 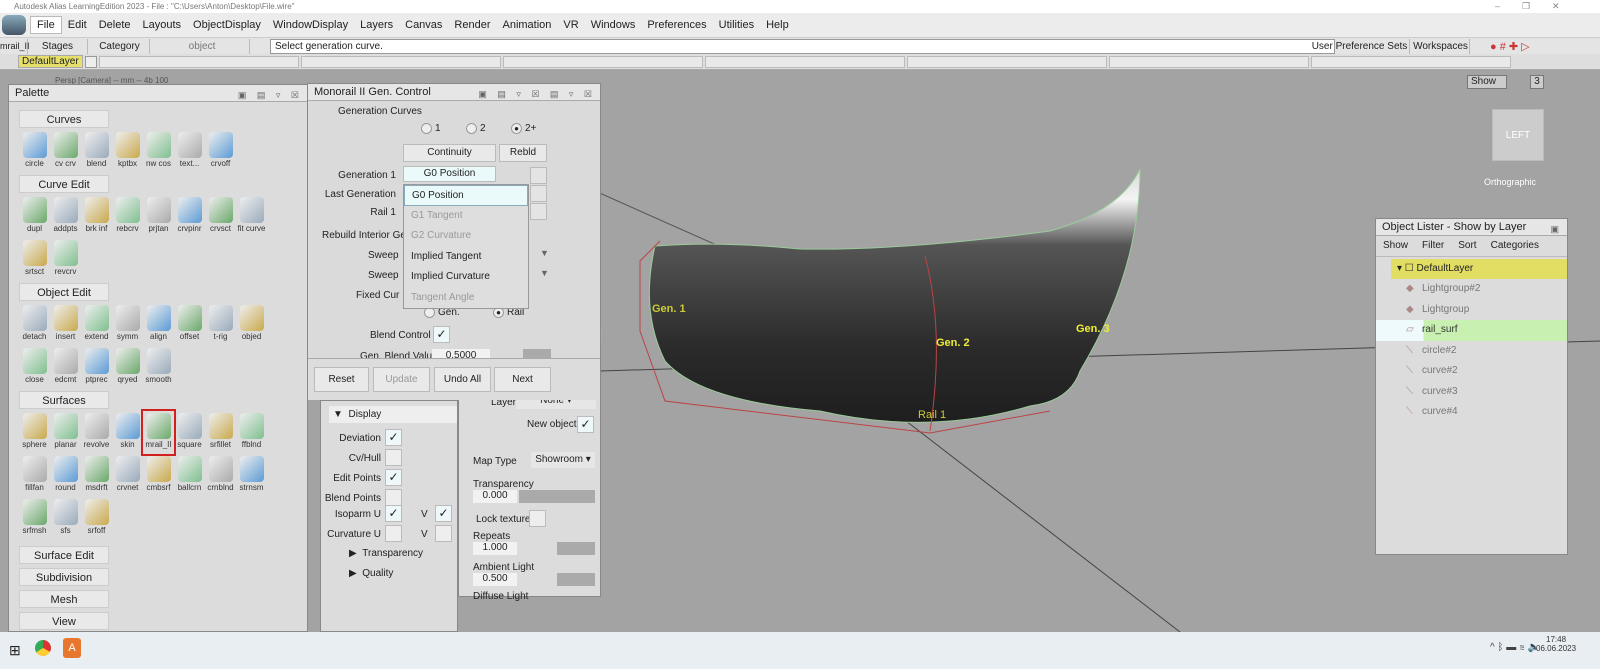 What do you see at coordinates (777, 25) in the screenshot?
I see `menu-help: Help` at bounding box center [777, 25].